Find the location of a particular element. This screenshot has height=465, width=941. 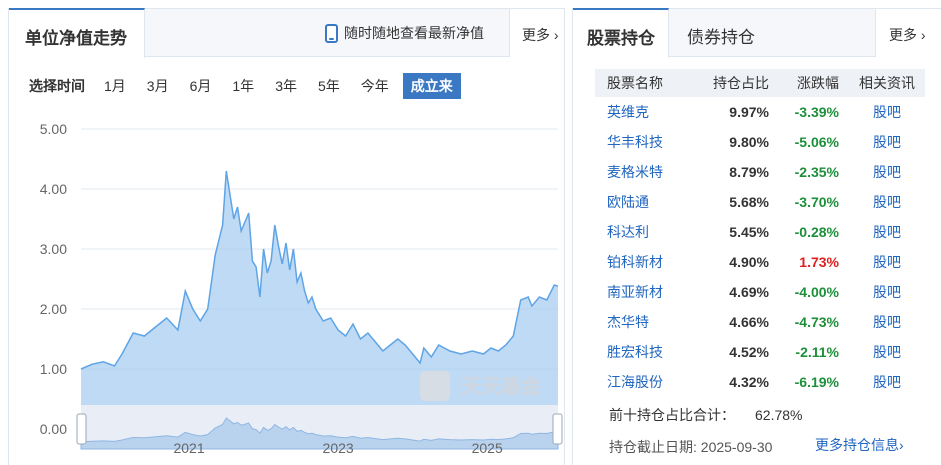

nav-more-link: 更多 › is located at coordinates (536, 33).